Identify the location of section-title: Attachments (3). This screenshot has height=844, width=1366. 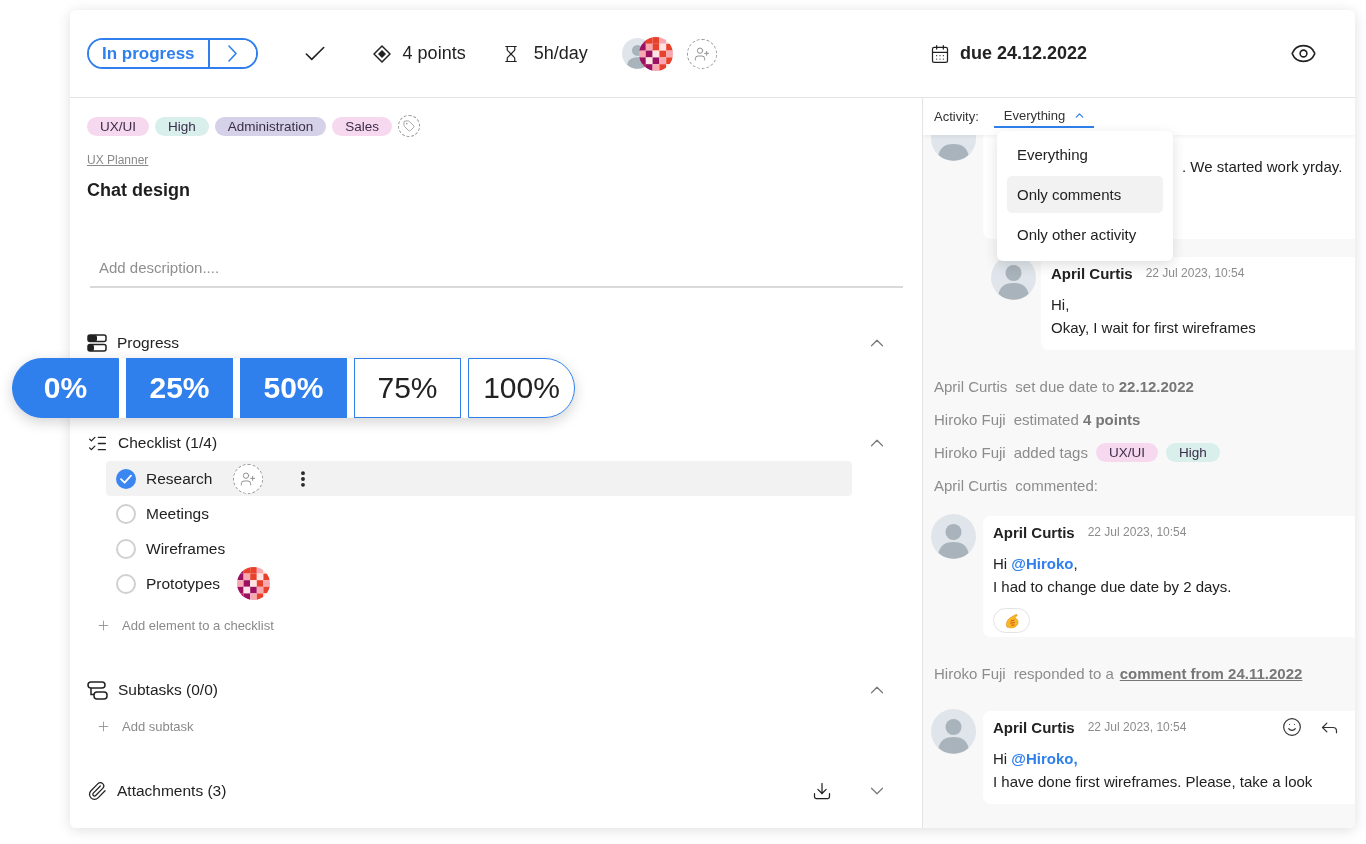
(172, 791).